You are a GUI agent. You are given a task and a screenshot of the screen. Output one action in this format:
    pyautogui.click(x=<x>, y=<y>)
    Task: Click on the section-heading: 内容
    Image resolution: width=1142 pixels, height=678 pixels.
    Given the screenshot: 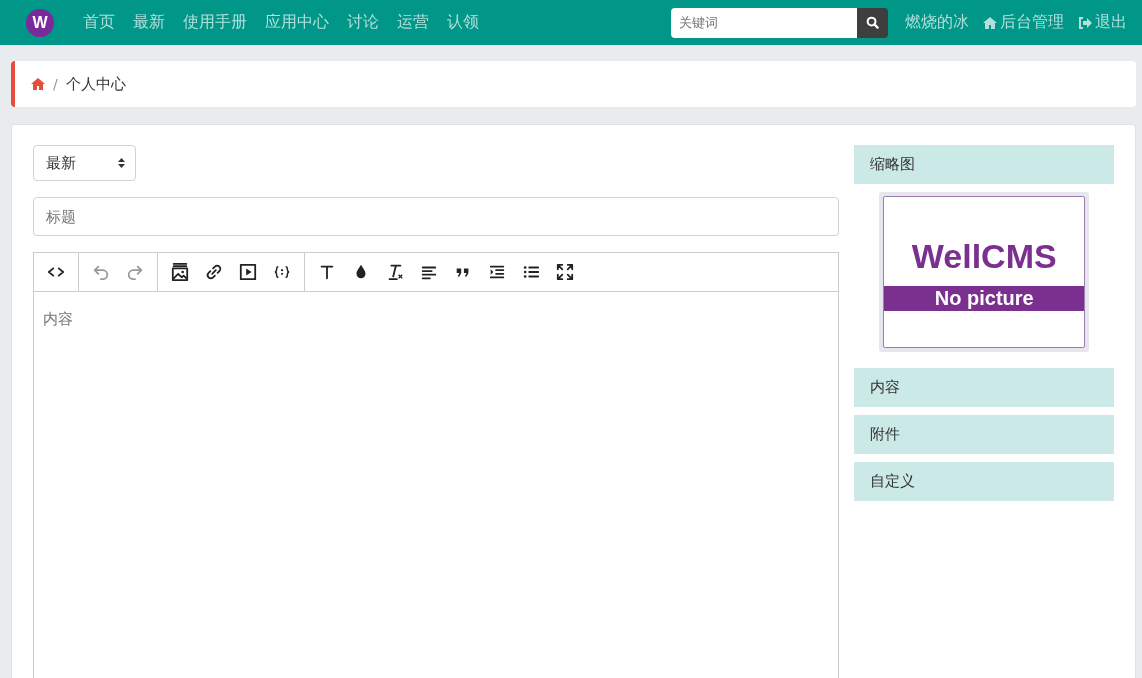 What is the action you would take?
    pyautogui.click(x=984, y=387)
    